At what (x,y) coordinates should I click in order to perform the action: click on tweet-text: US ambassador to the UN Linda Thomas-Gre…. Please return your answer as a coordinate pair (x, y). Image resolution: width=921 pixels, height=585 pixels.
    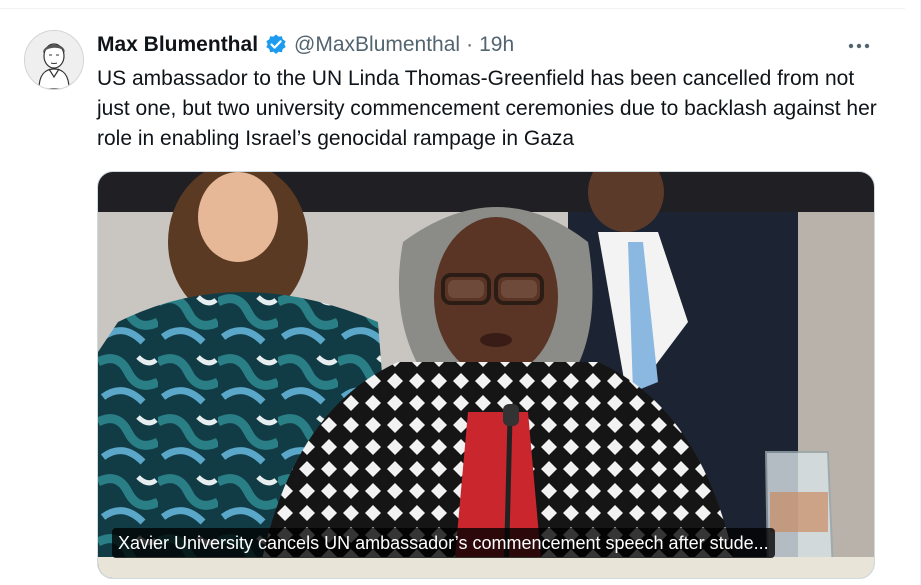
    Looking at the image, I should click on (487, 108).